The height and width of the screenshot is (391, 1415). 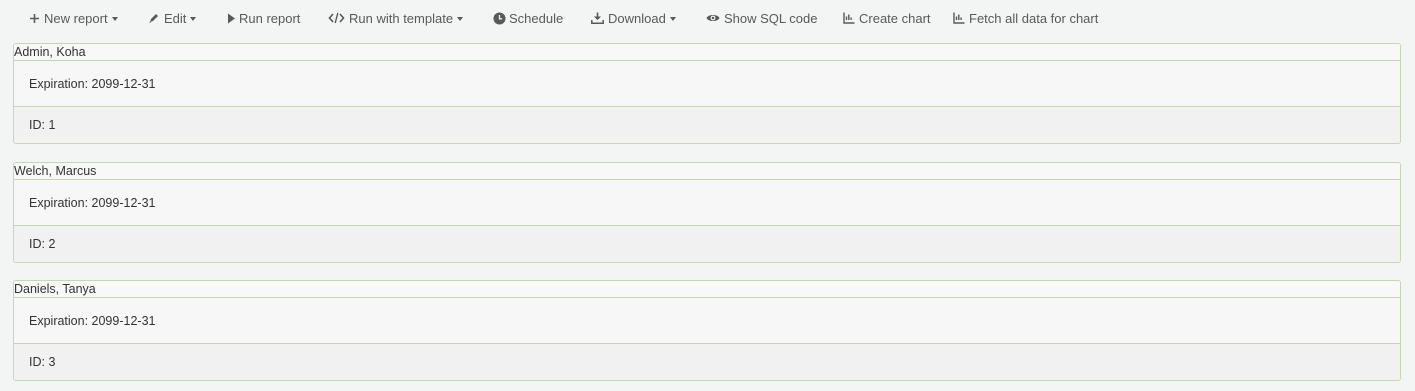 What do you see at coordinates (707, 244) in the screenshot?
I see `patron-id: ID: 2` at bounding box center [707, 244].